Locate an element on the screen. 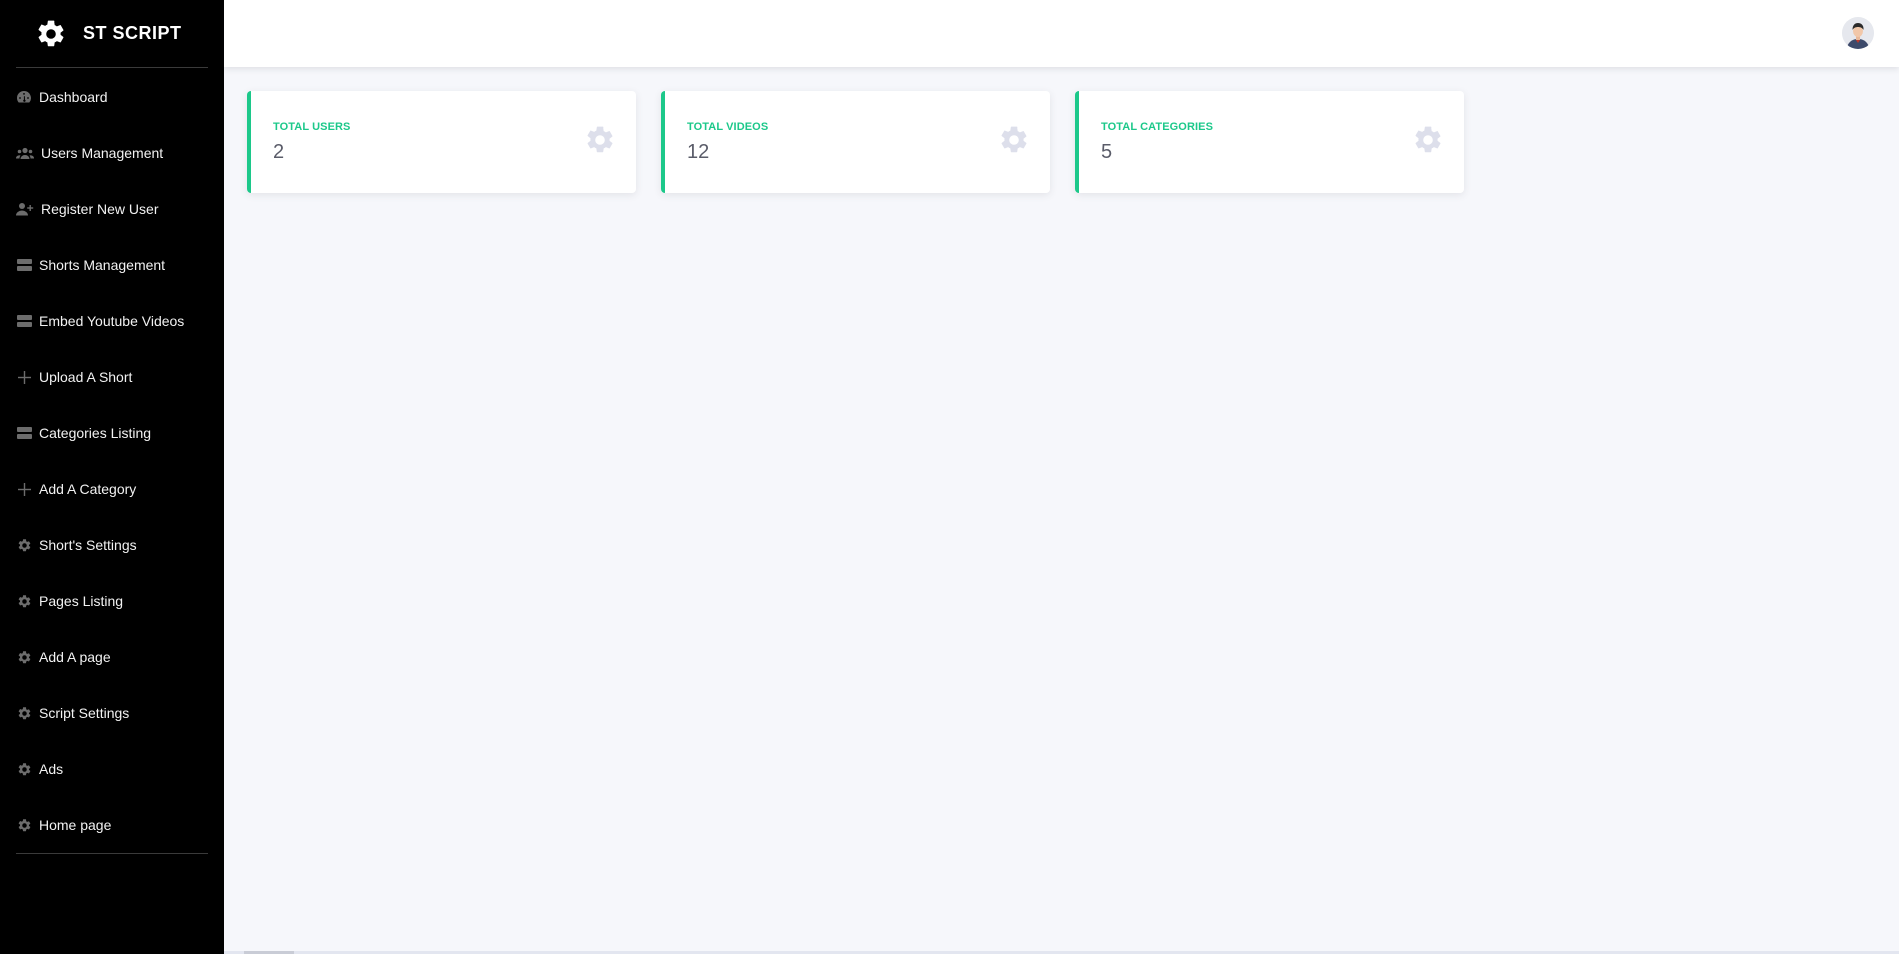 The width and height of the screenshot is (1899, 954). sidebar-item-label: Shorts Management is located at coordinates (102, 265).